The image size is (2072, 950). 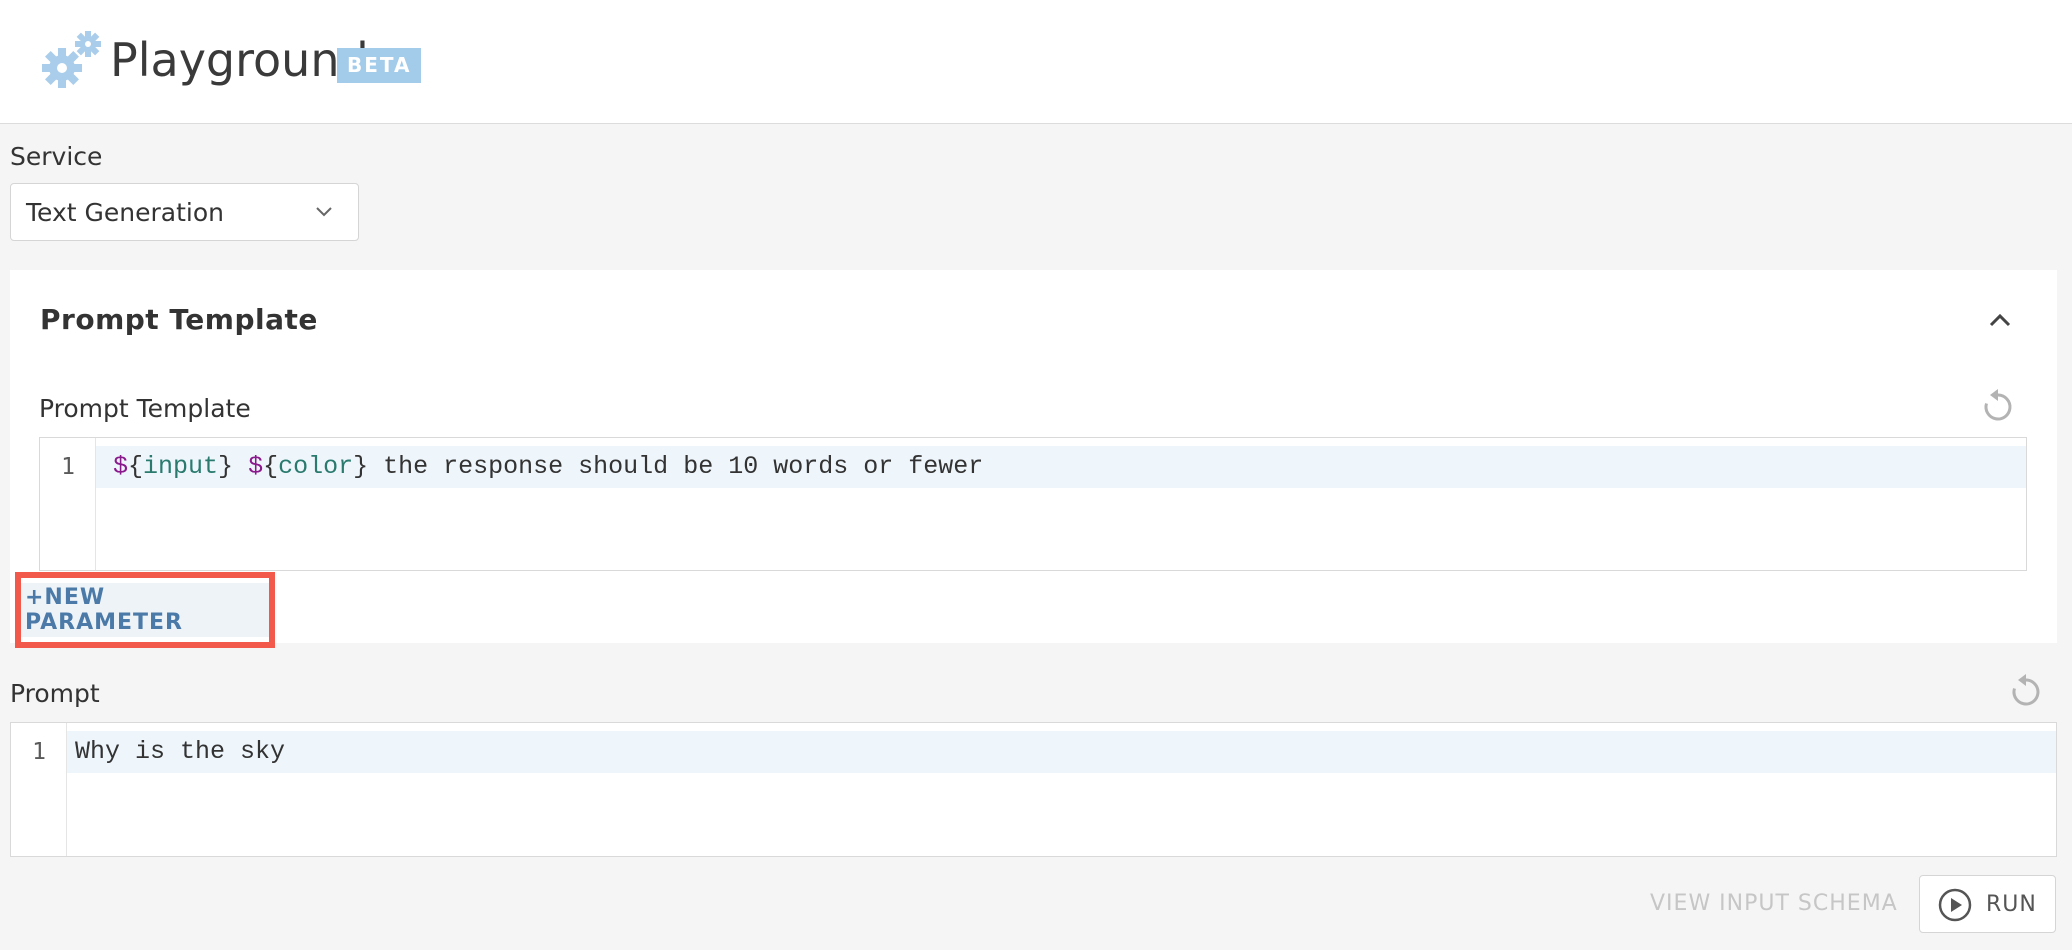 What do you see at coordinates (56, 156) in the screenshot?
I see `service-label: Service` at bounding box center [56, 156].